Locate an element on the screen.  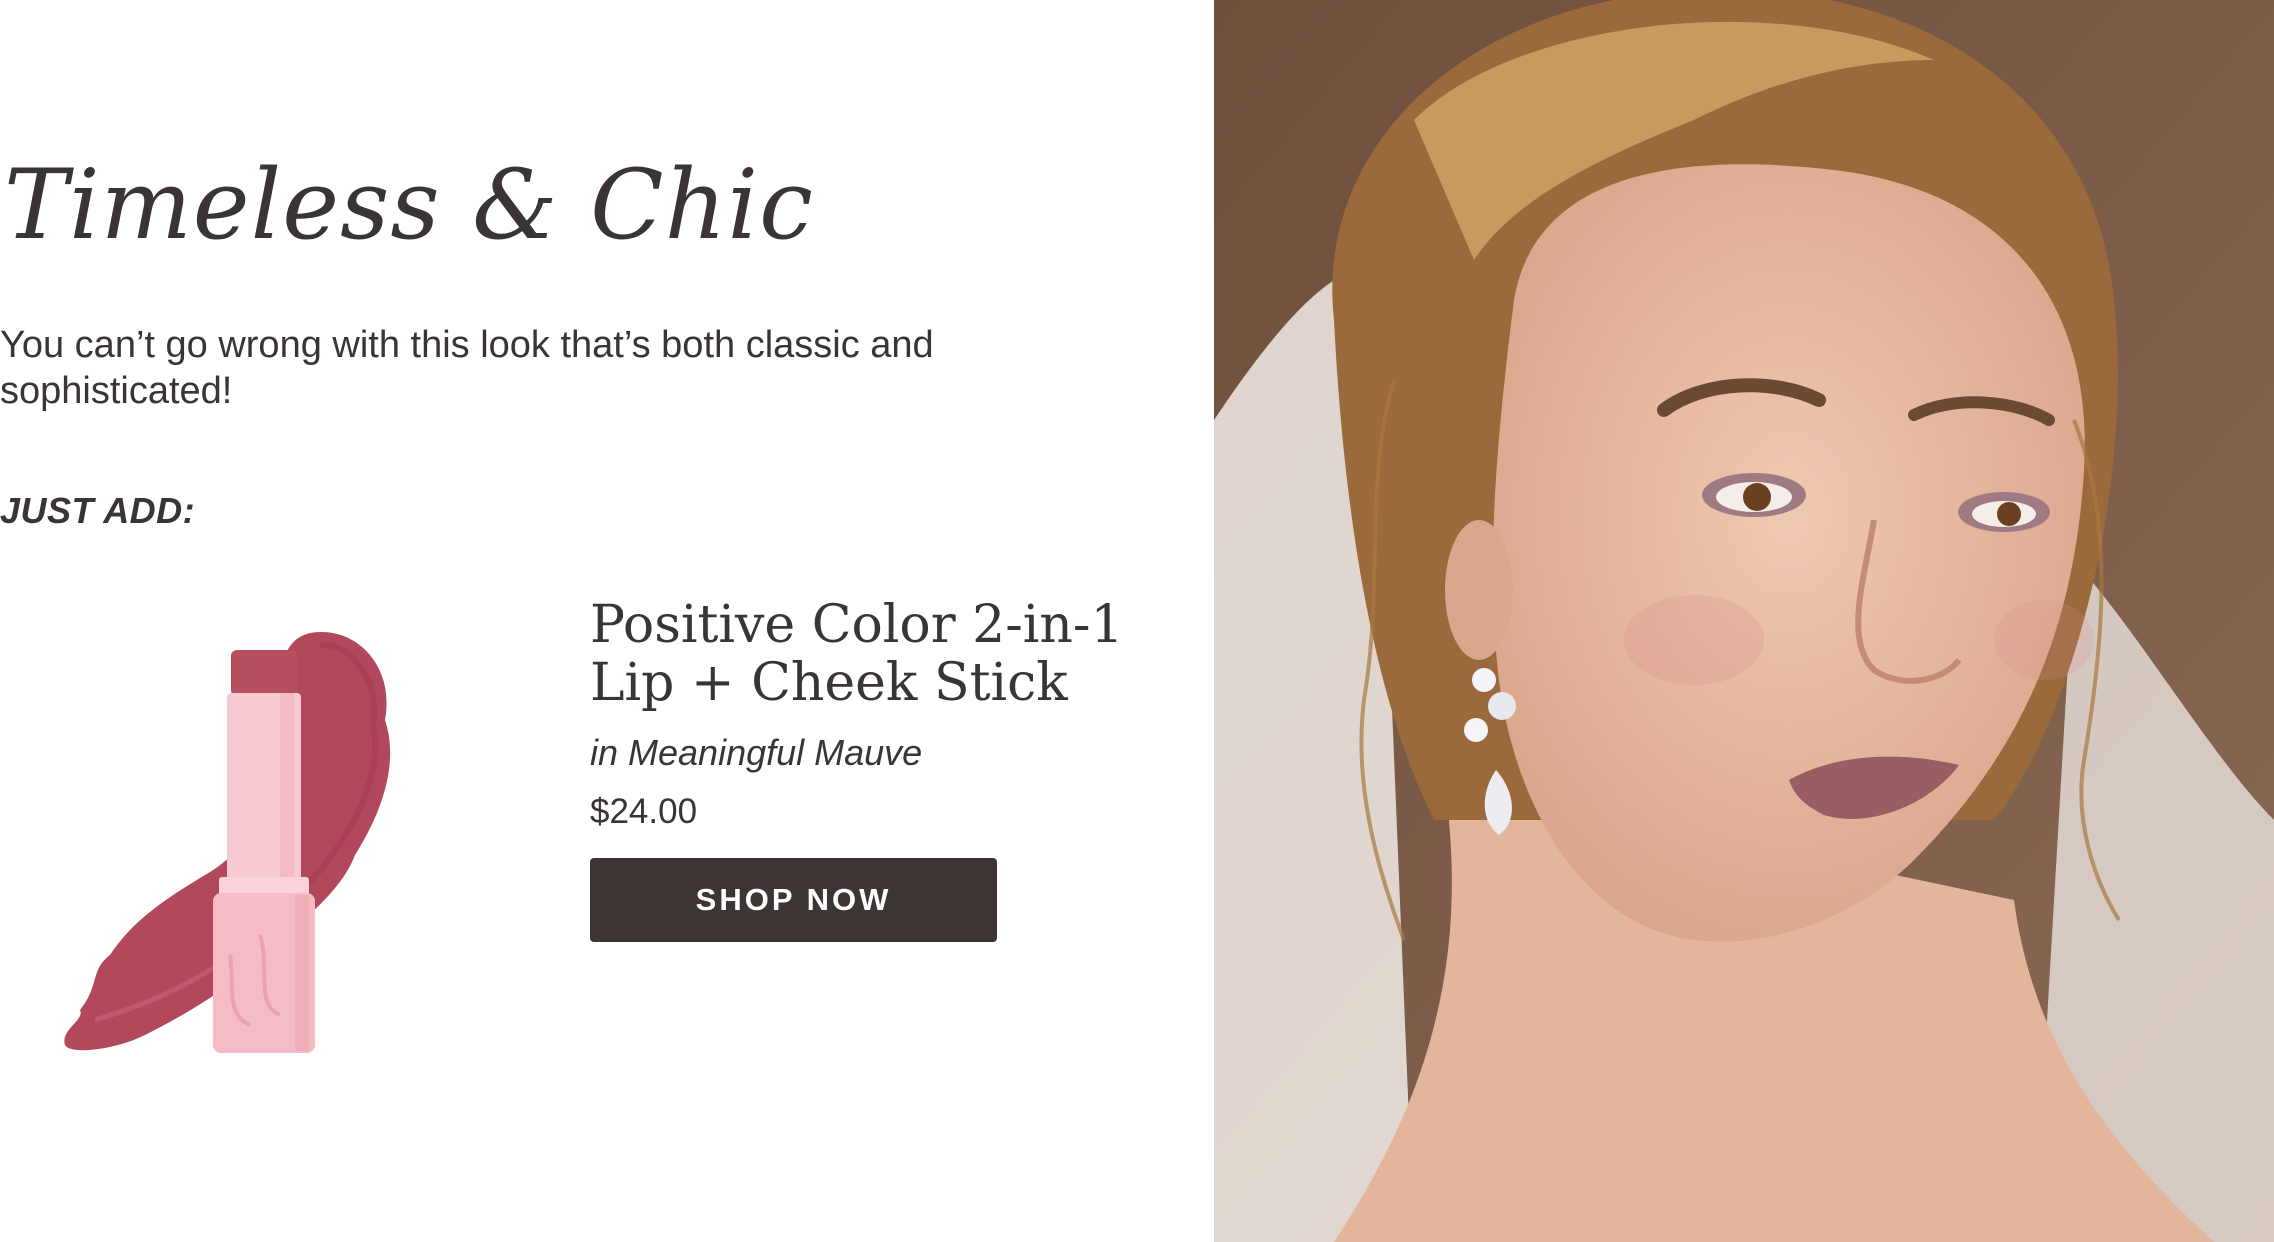
just-add-label: JUST ADD: is located at coordinates (98, 510).